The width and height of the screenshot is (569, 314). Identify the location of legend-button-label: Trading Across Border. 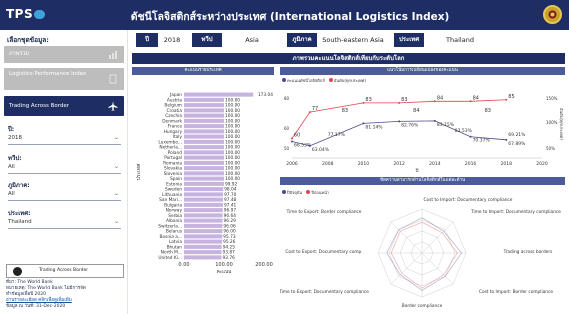
(64, 270).